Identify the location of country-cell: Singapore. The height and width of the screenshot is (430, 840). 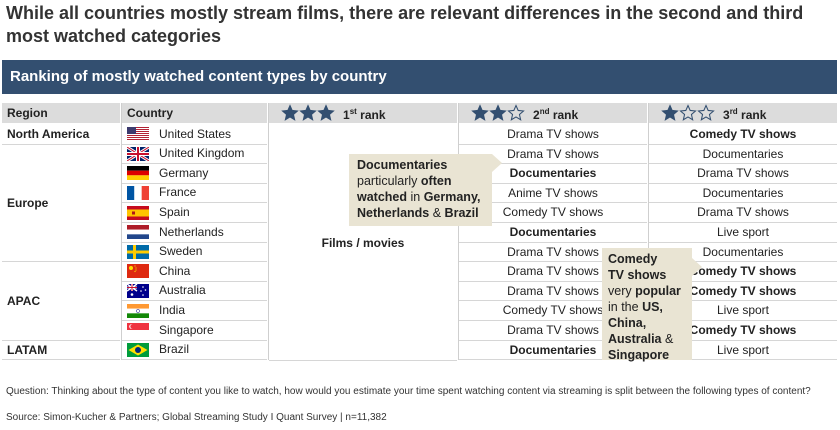
(194, 331).